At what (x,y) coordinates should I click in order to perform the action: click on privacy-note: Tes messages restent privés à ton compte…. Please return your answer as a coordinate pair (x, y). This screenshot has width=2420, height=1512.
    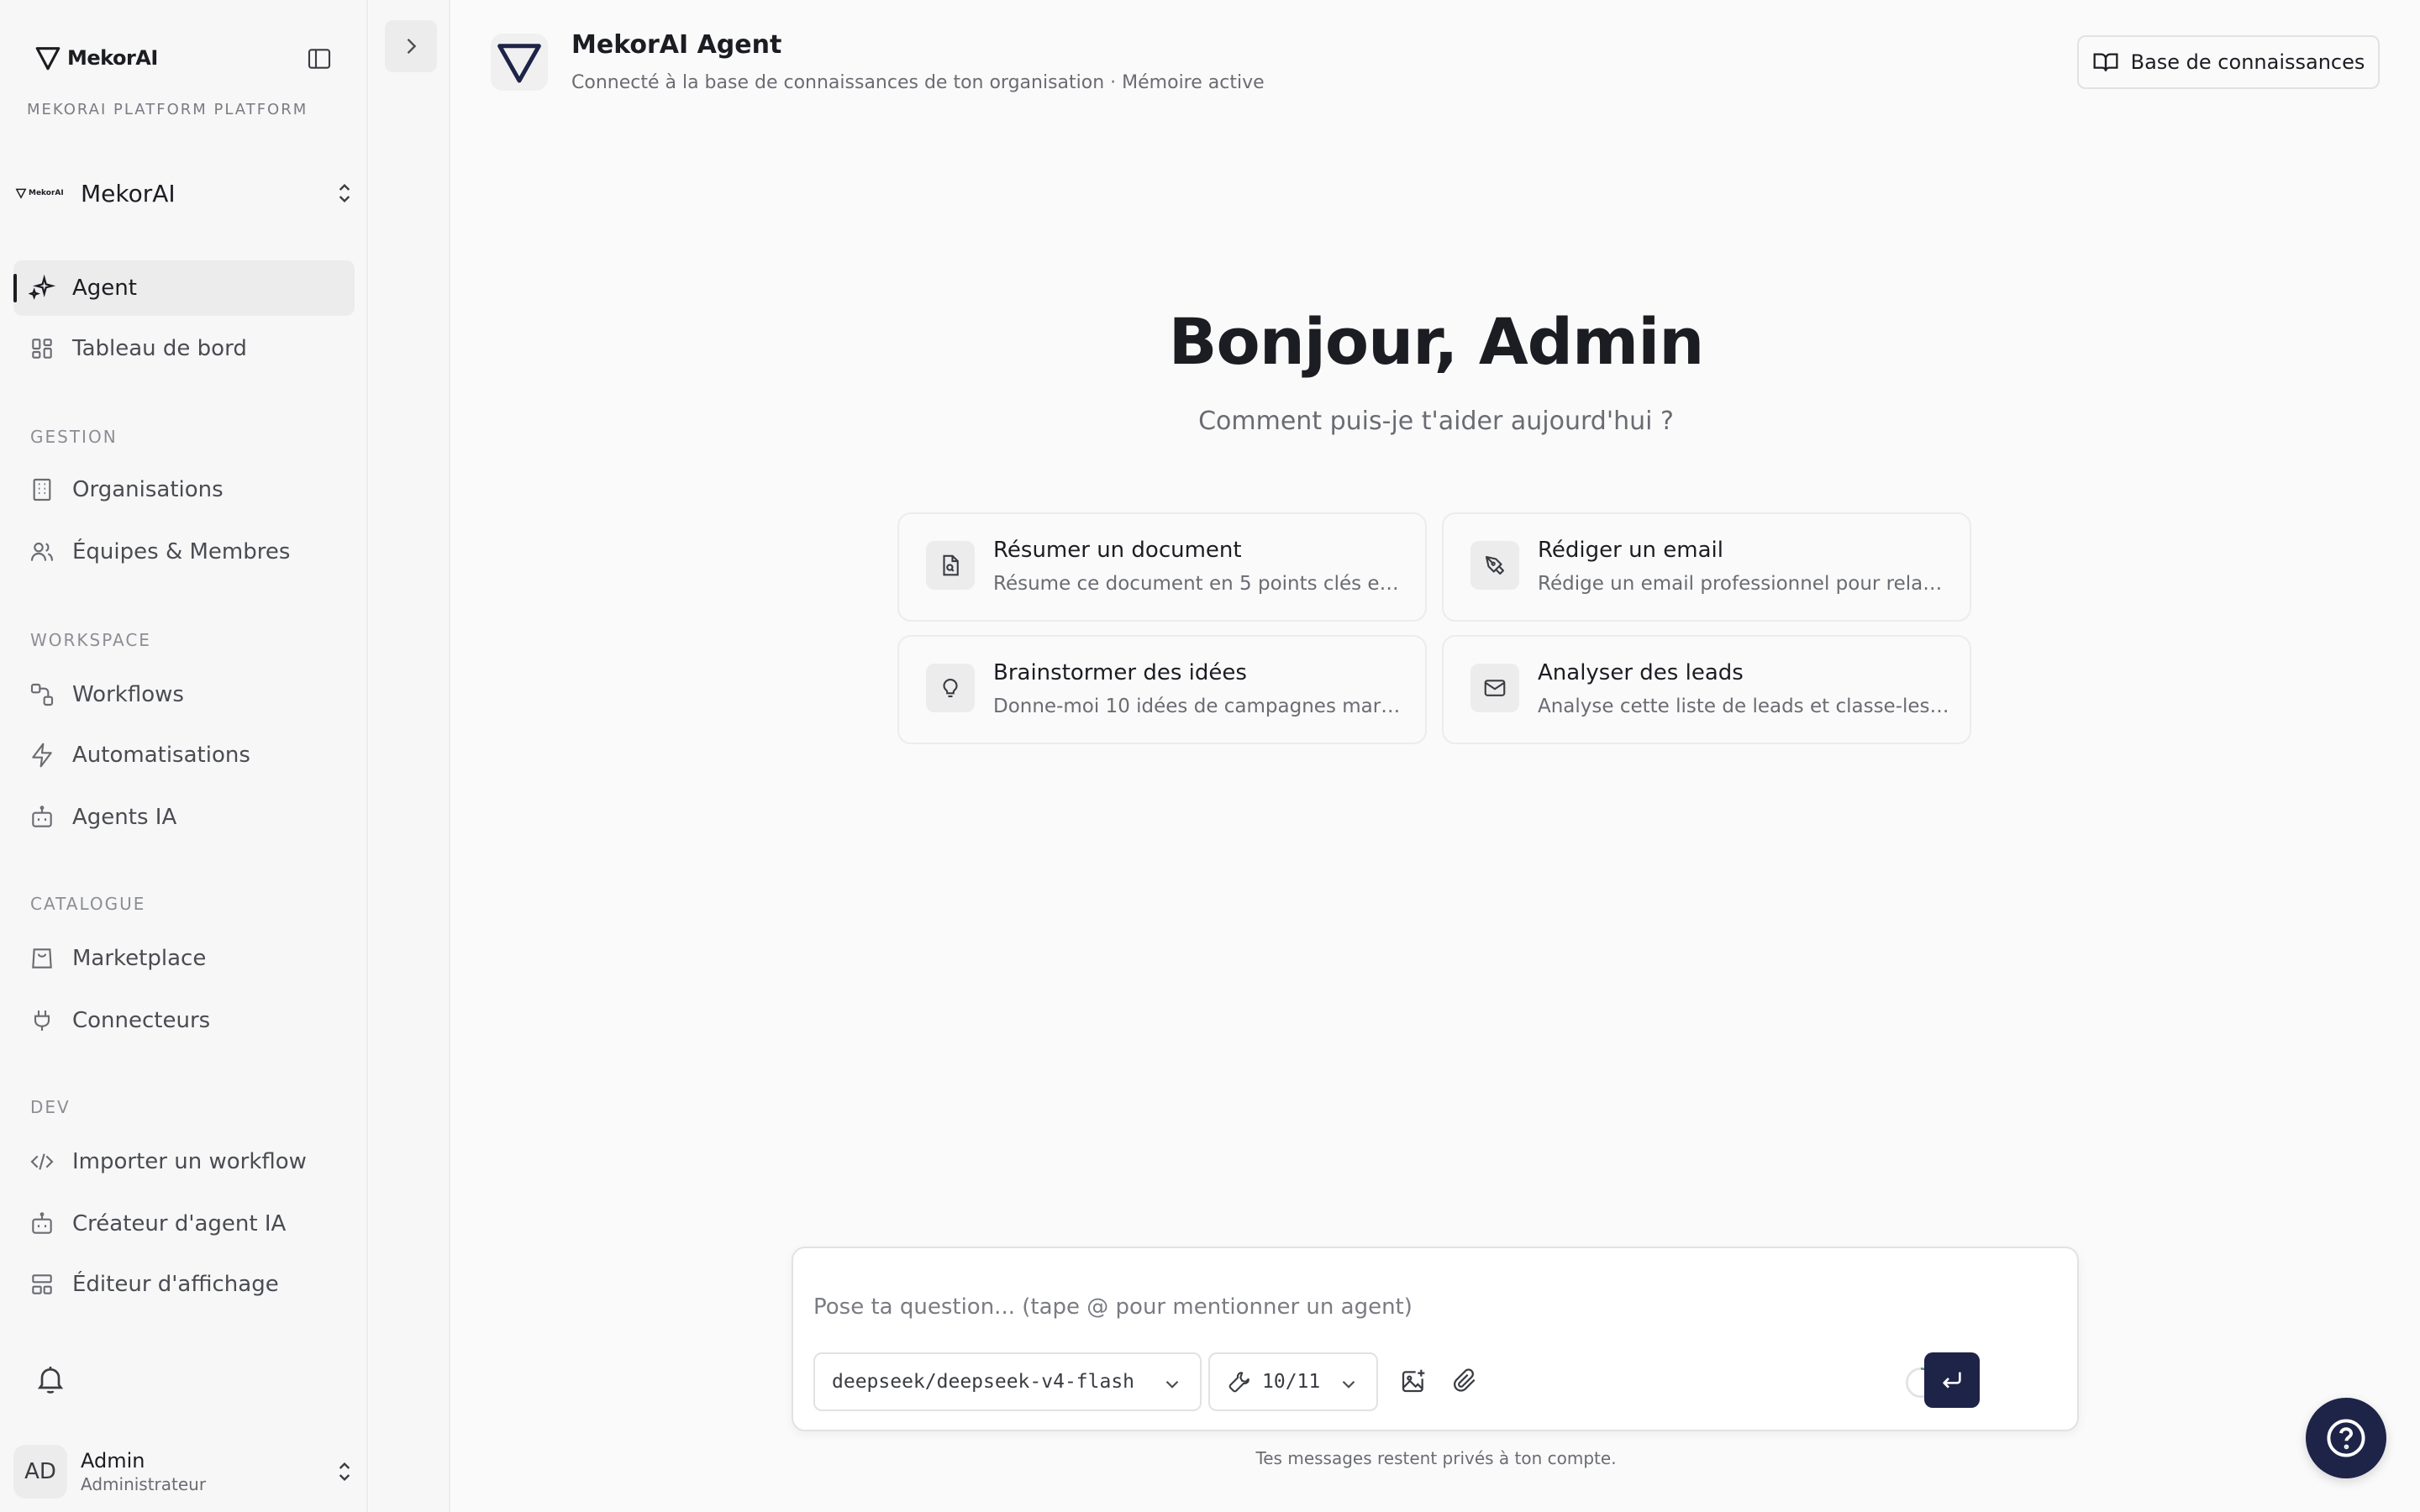
    Looking at the image, I should click on (1436, 1458).